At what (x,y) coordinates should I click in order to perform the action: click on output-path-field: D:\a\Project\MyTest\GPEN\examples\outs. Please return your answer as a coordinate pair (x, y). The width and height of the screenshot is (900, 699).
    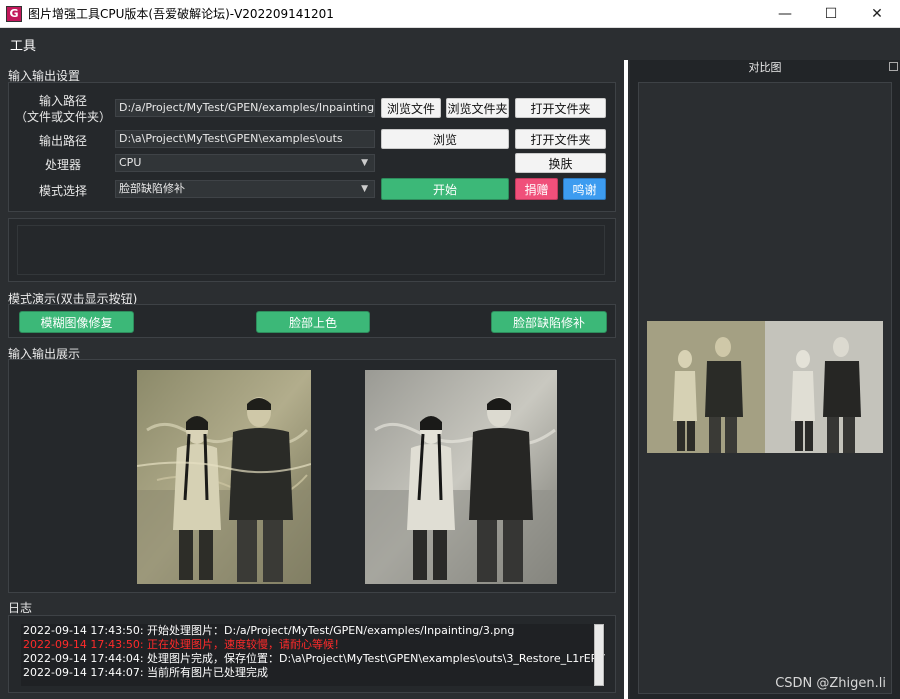
    Looking at the image, I should click on (245, 139).